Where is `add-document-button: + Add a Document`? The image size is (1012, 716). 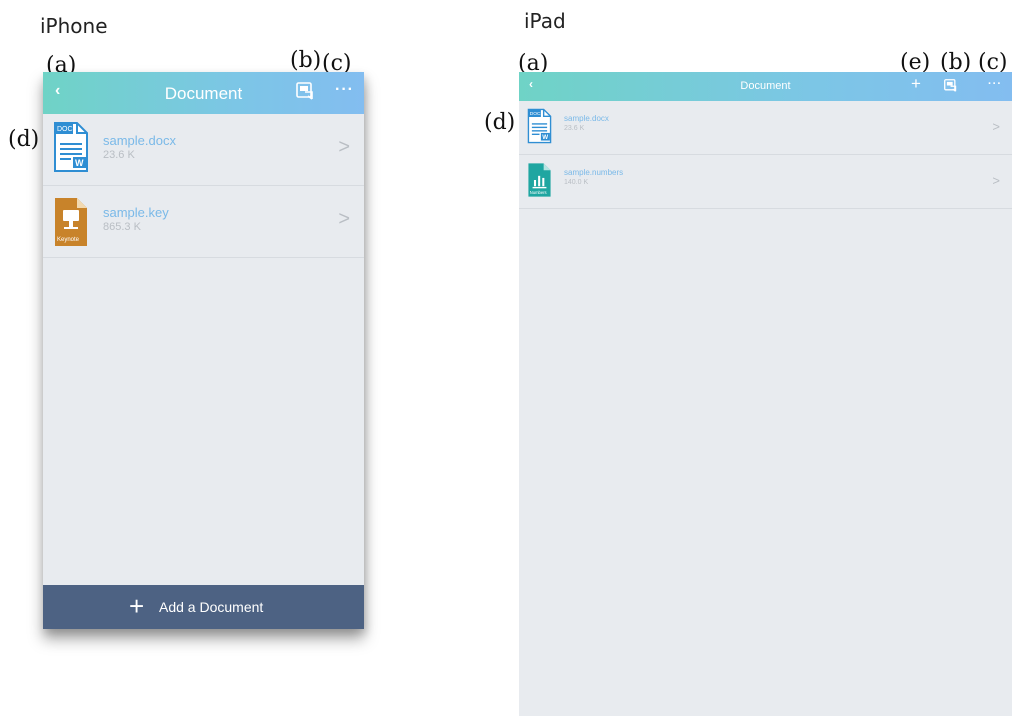
add-document-button: + Add a Document is located at coordinates (203, 607).